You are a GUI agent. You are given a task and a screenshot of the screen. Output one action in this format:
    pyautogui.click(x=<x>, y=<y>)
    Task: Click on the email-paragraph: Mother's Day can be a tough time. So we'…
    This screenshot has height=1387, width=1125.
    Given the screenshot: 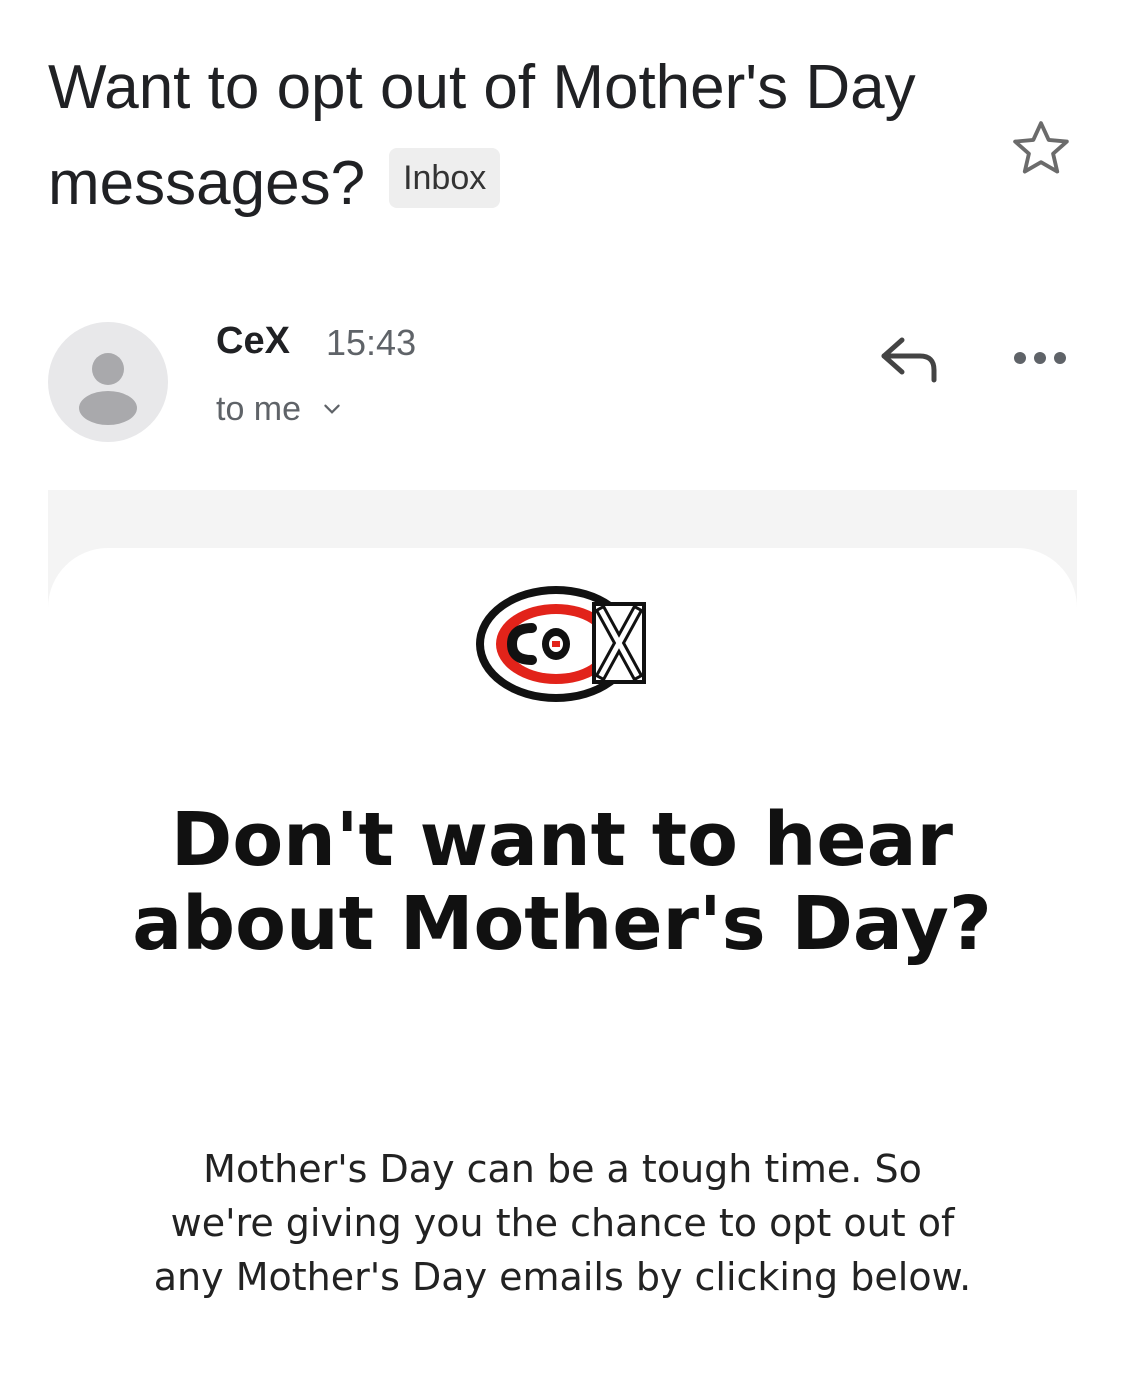 What is the action you would take?
    pyautogui.click(x=562, y=1223)
    